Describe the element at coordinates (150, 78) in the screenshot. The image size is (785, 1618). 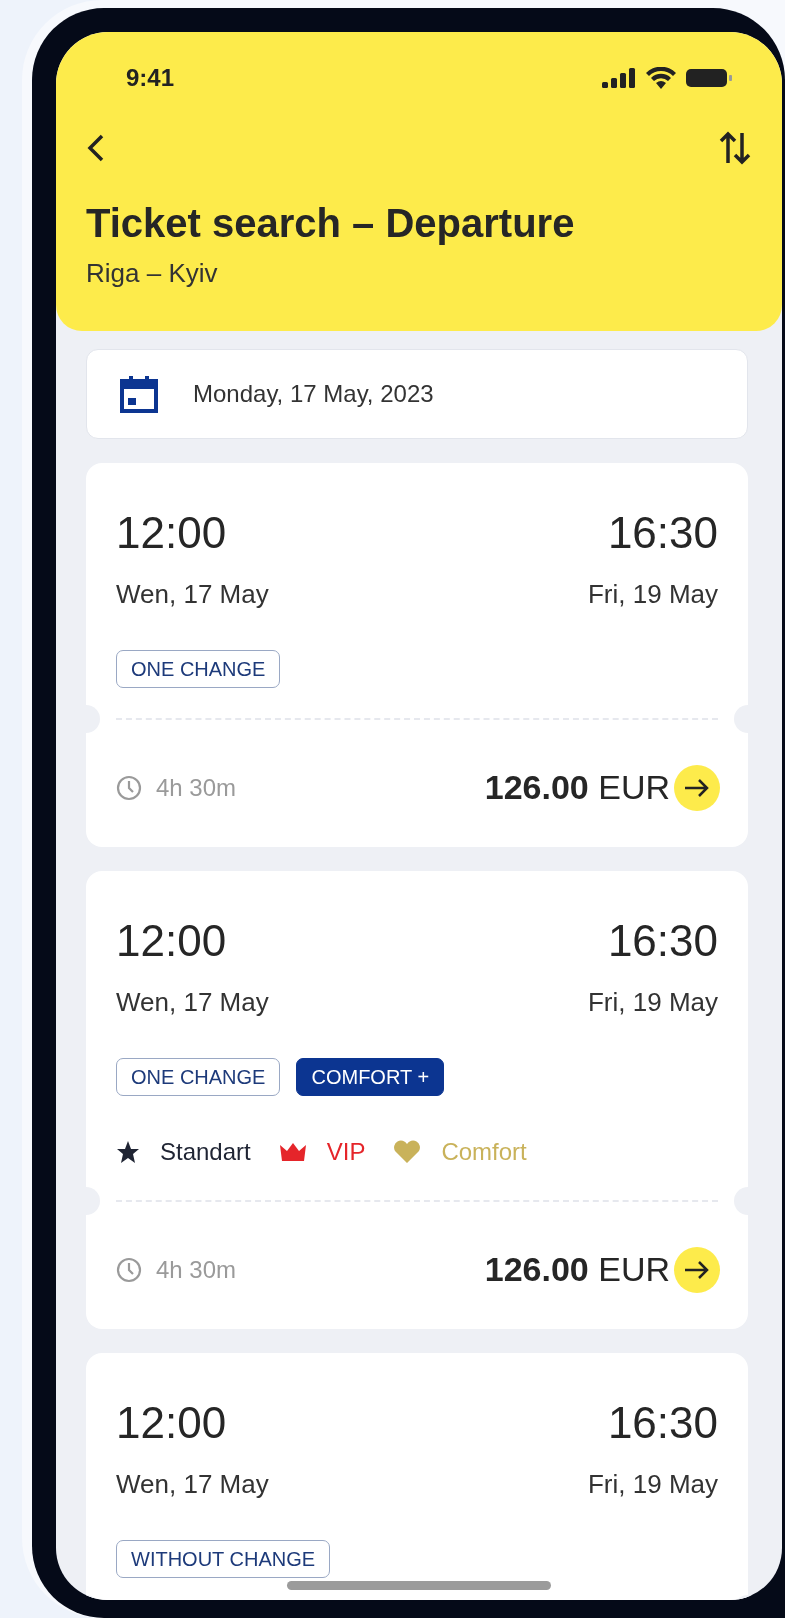
I see `status-time: 9:41` at that location.